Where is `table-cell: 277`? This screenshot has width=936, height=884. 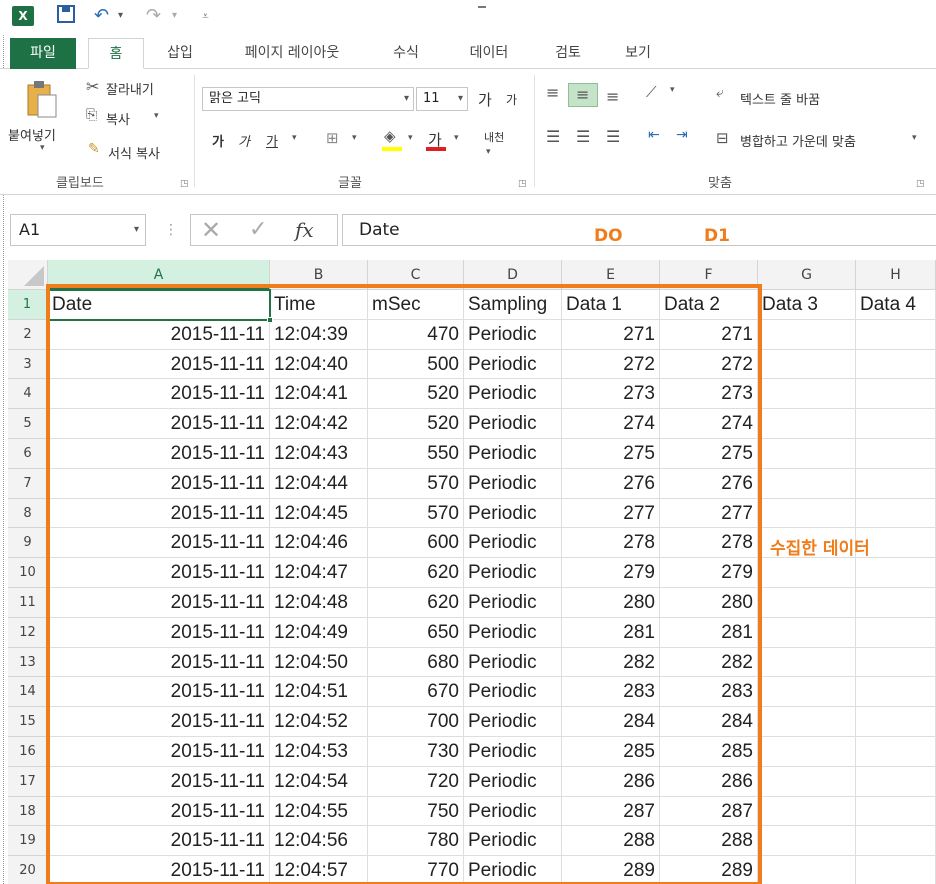 table-cell: 277 is located at coordinates (709, 513).